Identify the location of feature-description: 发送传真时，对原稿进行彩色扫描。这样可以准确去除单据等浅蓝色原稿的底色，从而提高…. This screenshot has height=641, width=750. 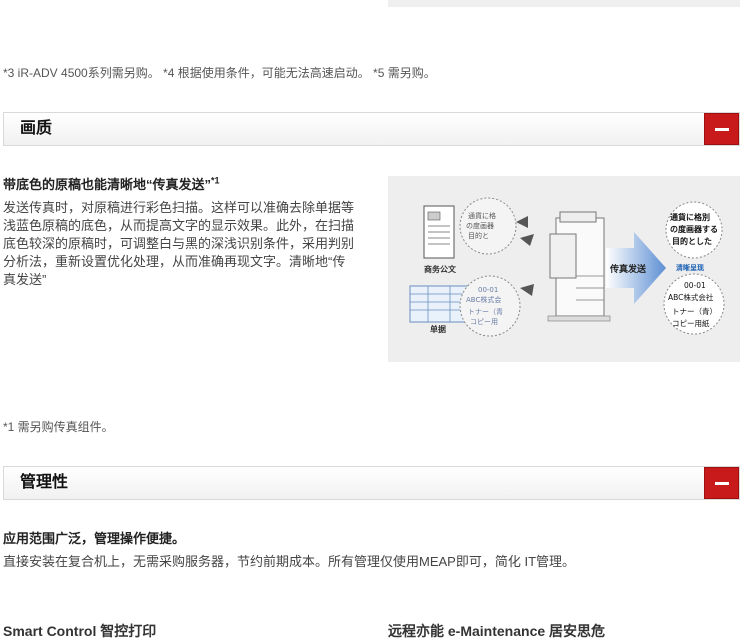
(179, 243).